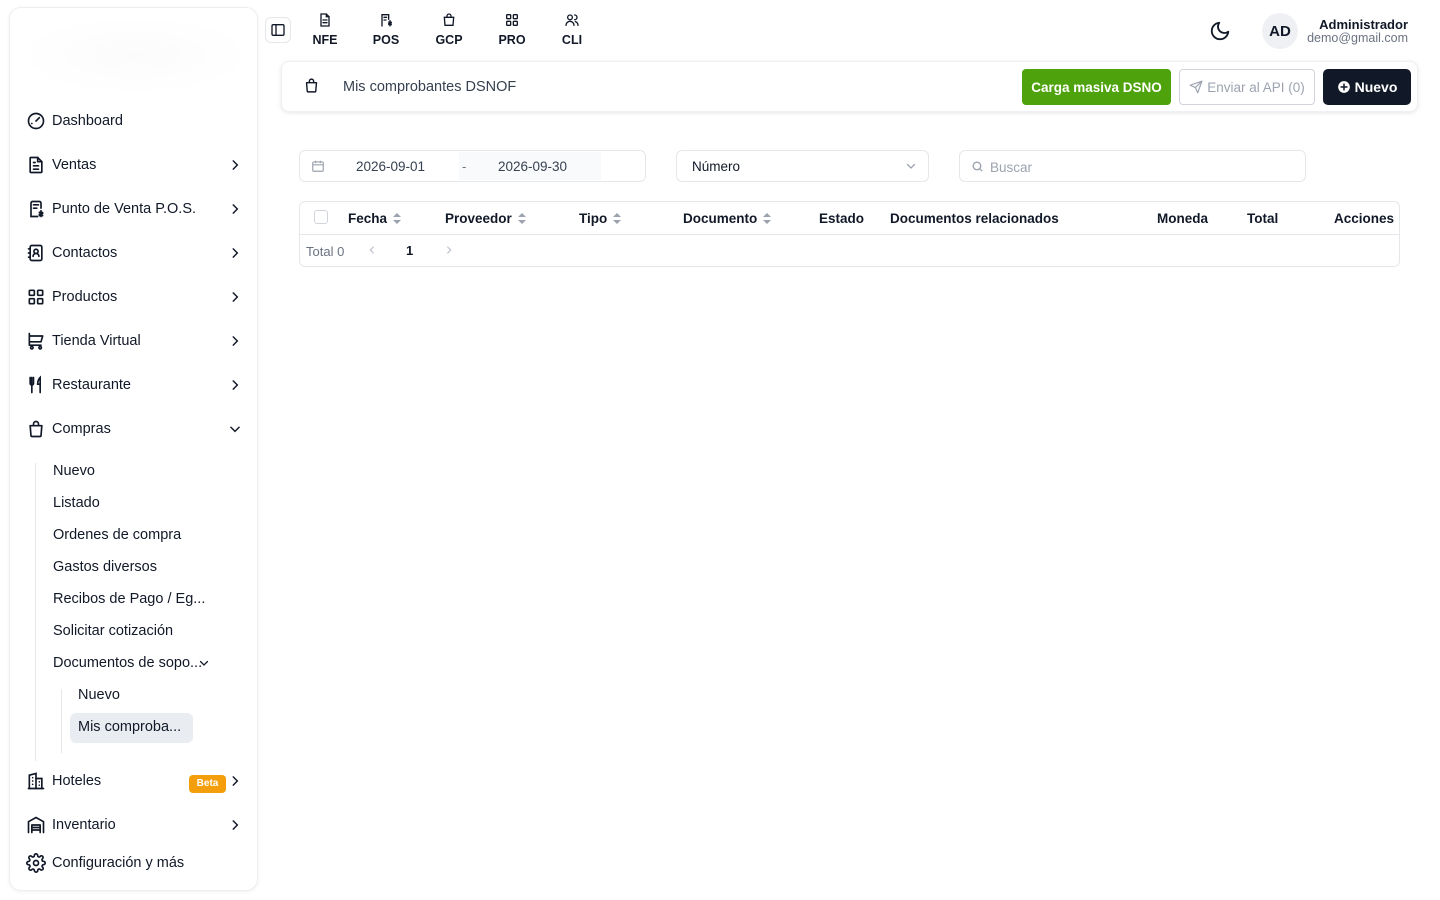 The image size is (1440, 900). What do you see at coordinates (137, 825) in the screenshot?
I see `sidebar-item-inventario: Inventario` at bounding box center [137, 825].